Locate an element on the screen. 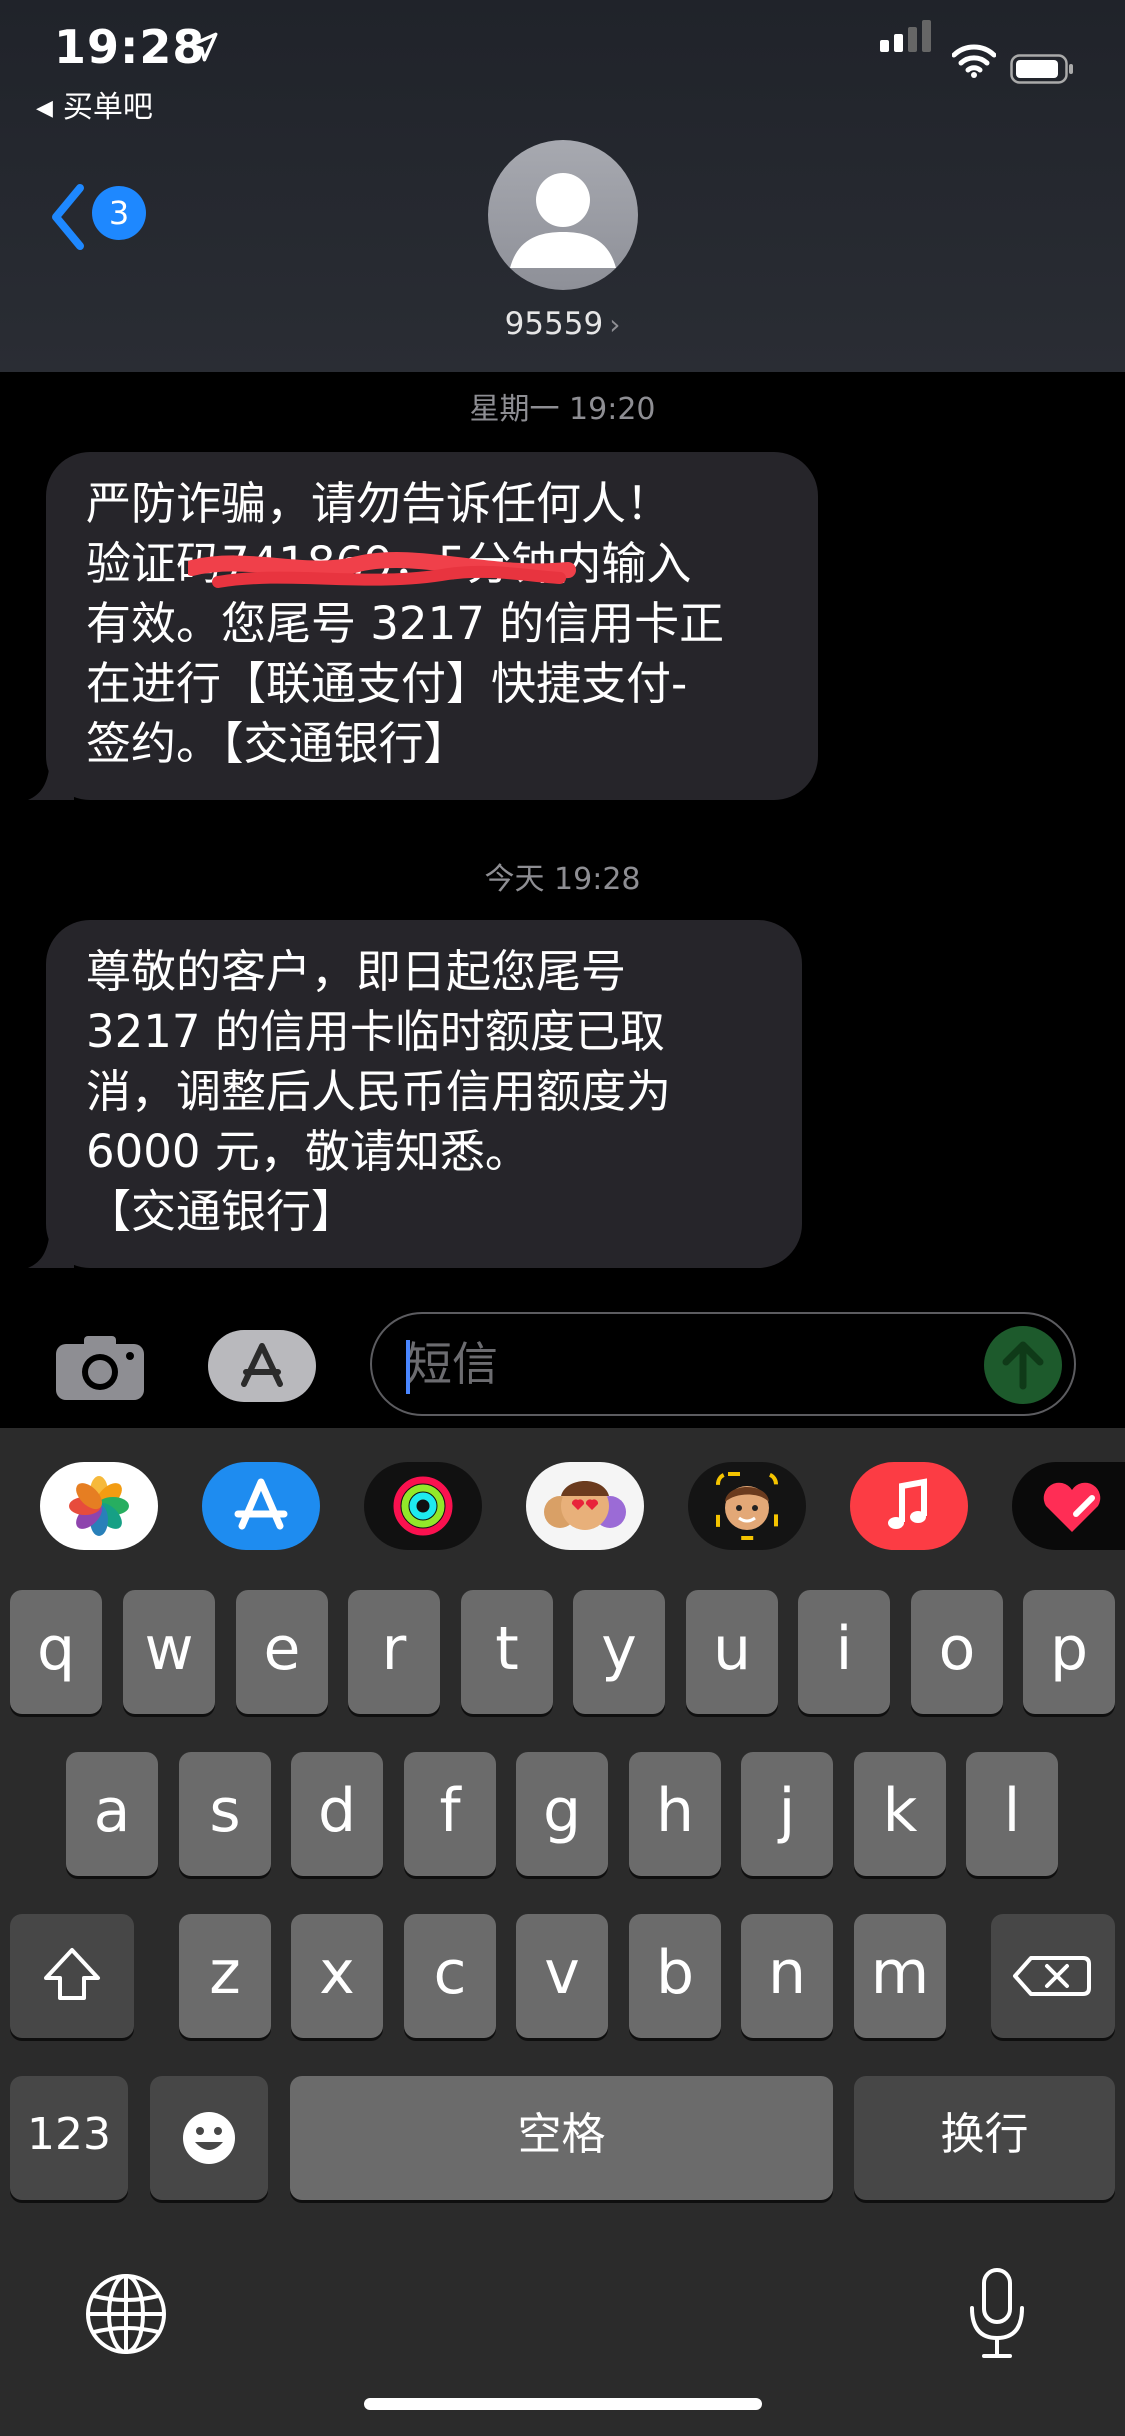  key-m: m is located at coordinates (900, 1976).